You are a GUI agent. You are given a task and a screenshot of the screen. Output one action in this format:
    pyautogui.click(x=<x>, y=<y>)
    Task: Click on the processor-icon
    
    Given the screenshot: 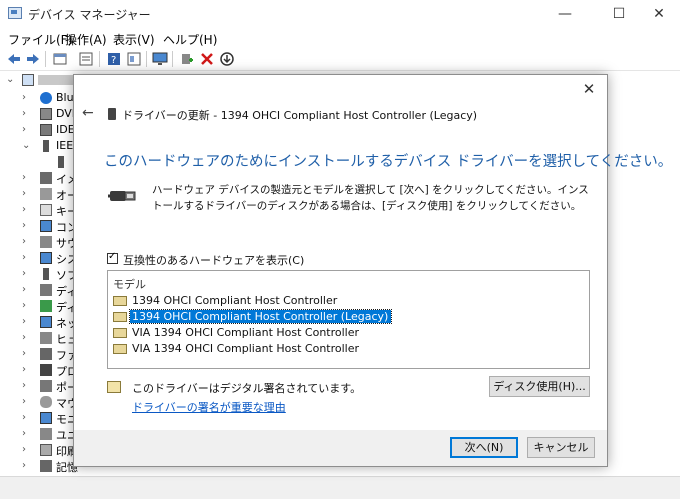 What is the action you would take?
    pyautogui.click(x=46, y=370)
    